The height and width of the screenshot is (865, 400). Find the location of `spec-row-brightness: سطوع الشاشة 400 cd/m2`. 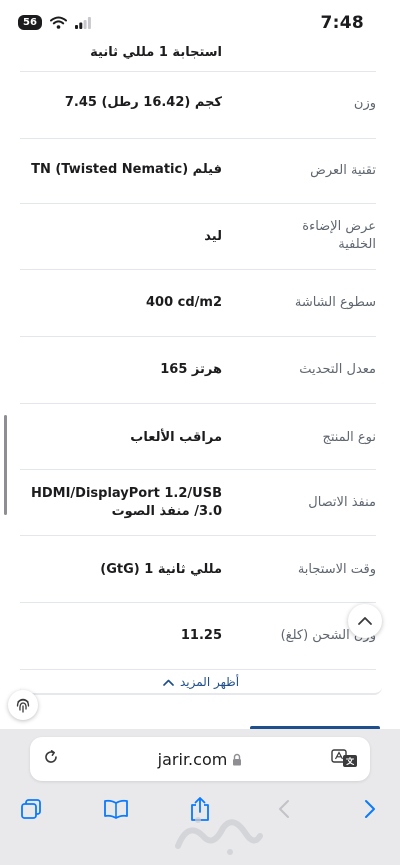

spec-row-brightness: سطوع الشاشة 400 cd/m2 is located at coordinates (198, 303).